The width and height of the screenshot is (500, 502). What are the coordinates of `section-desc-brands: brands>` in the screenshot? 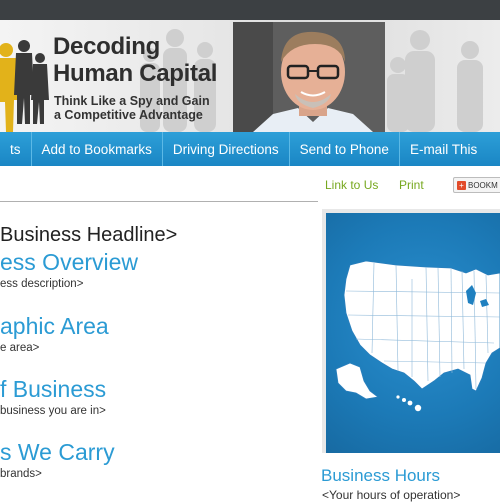 It's located at (21, 474).